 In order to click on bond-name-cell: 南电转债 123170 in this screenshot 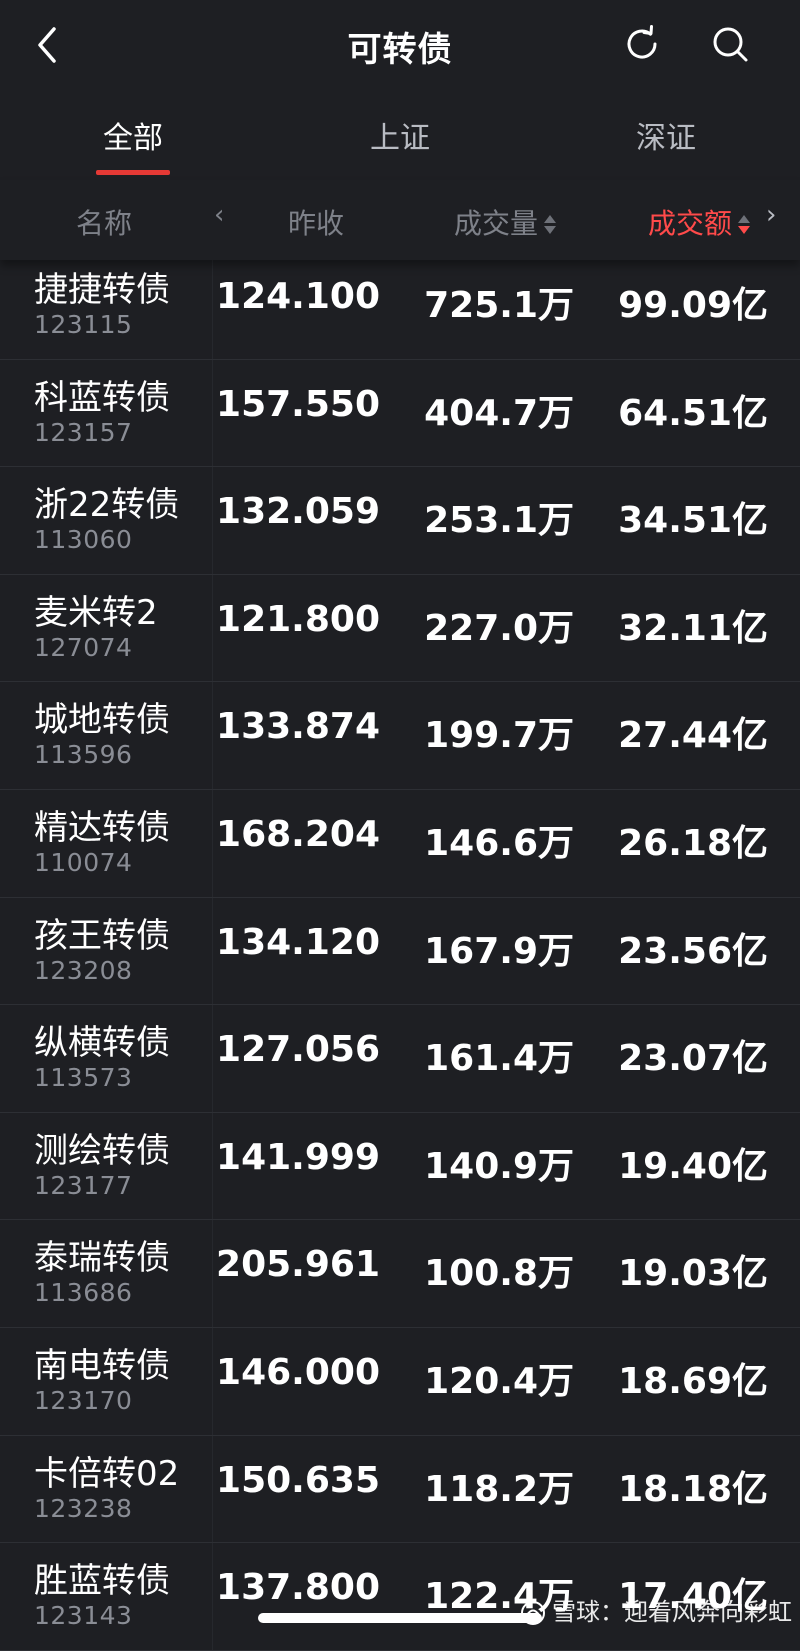, I will do `click(106, 1381)`.